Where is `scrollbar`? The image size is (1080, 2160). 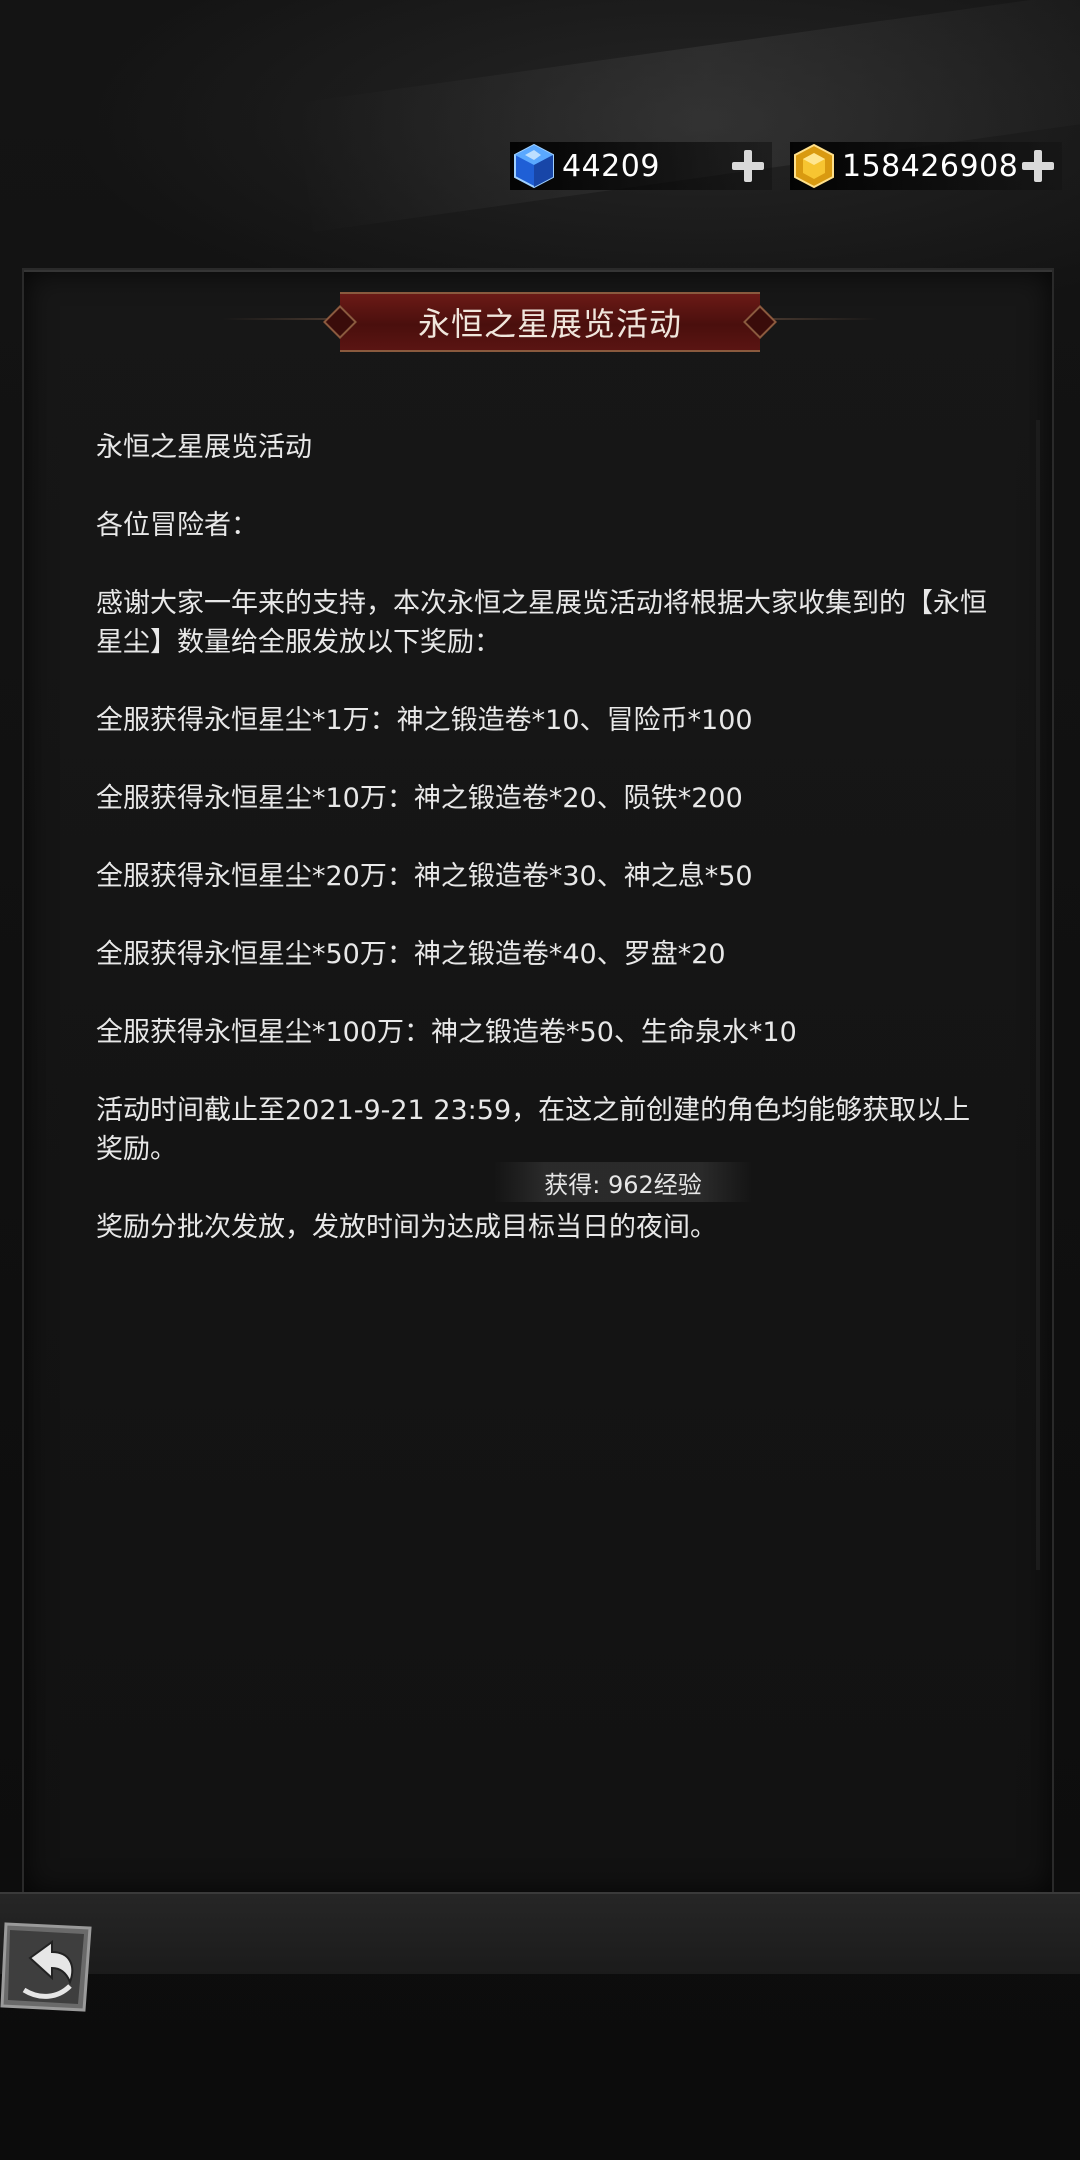
scrollbar is located at coordinates (1038, 995).